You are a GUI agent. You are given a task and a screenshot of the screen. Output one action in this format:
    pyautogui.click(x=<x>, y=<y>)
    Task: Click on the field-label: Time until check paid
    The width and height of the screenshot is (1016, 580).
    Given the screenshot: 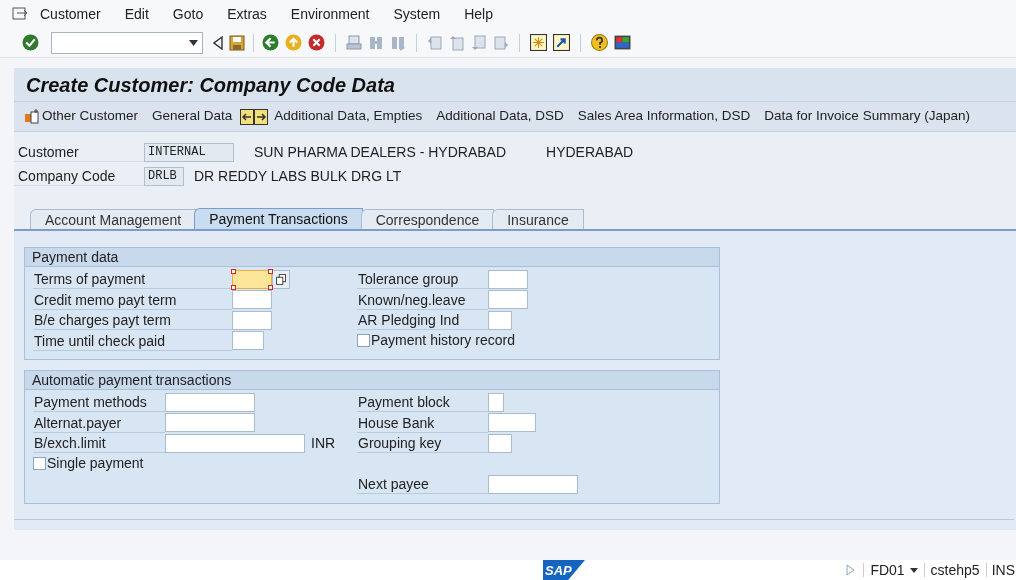 What is the action you would take?
    pyautogui.click(x=132, y=340)
    